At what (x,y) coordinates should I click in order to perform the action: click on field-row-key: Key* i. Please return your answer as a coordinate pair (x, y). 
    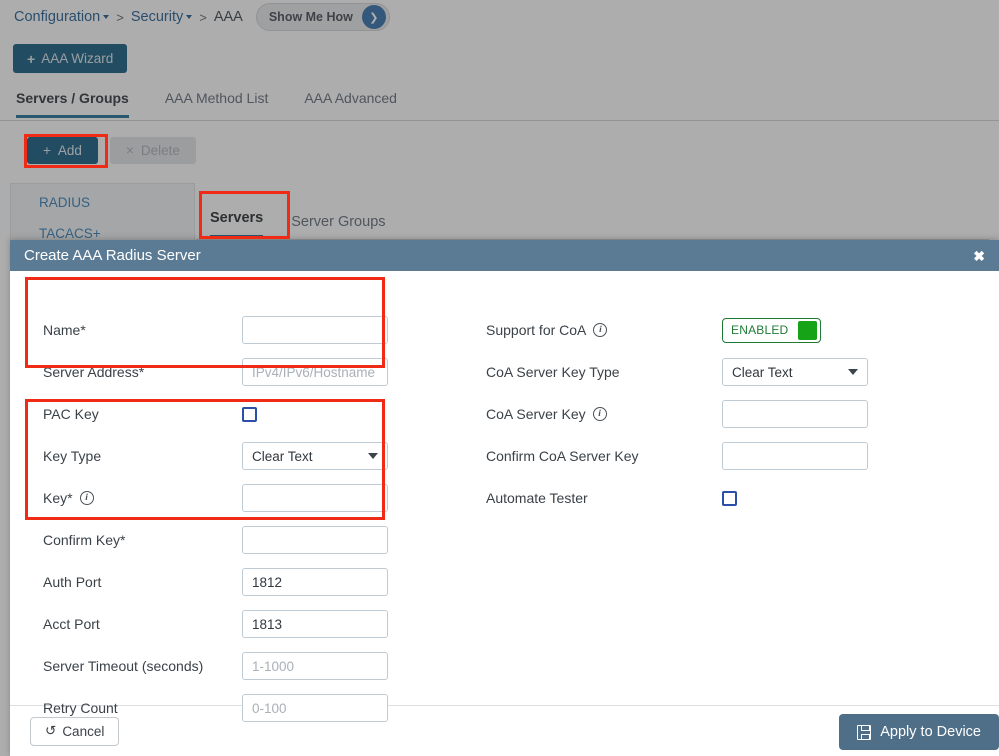
    Looking at the image, I should click on (253, 498).